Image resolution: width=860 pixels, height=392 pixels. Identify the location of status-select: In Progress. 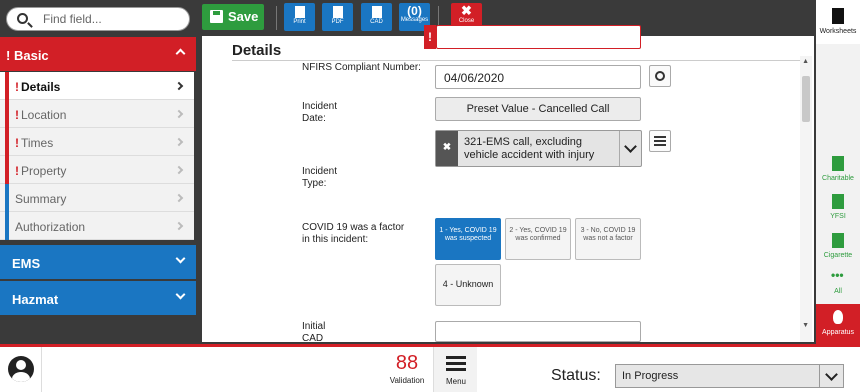
(729, 376).